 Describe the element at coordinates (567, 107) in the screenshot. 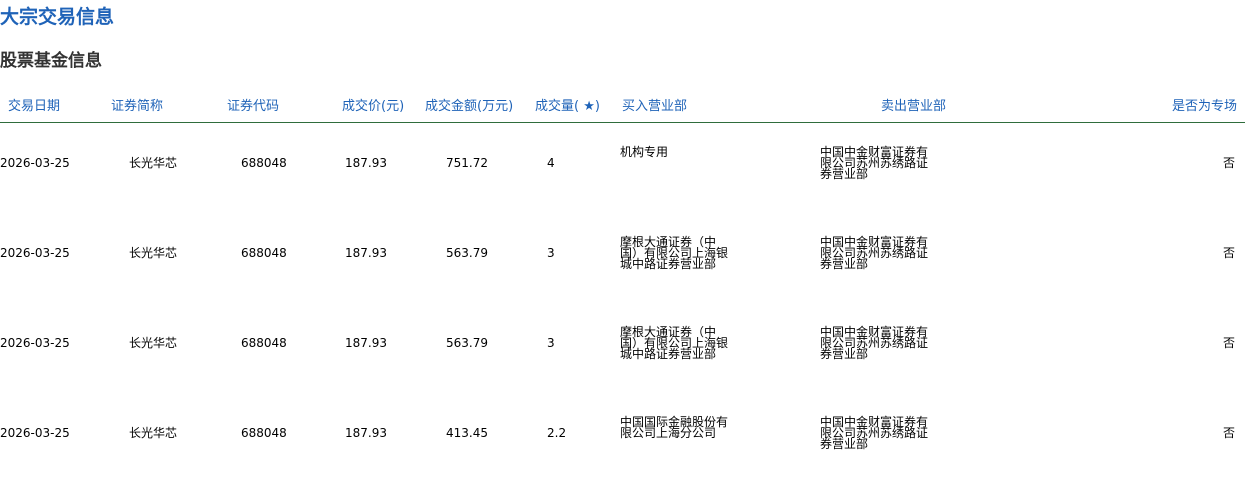

I see `header-volume: 成交量( ★)` at that location.